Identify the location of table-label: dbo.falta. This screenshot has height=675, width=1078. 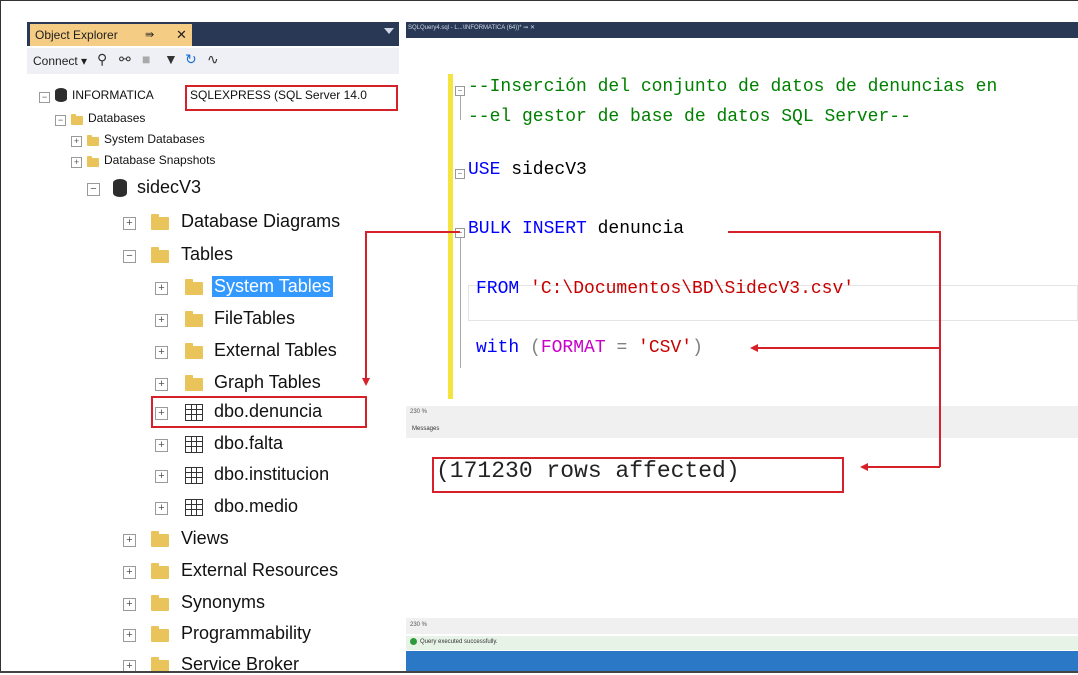
(249, 443).